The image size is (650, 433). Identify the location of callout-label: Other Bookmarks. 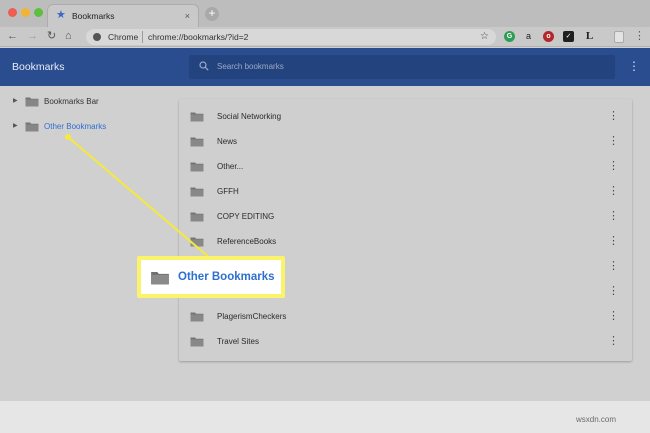
(226, 277).